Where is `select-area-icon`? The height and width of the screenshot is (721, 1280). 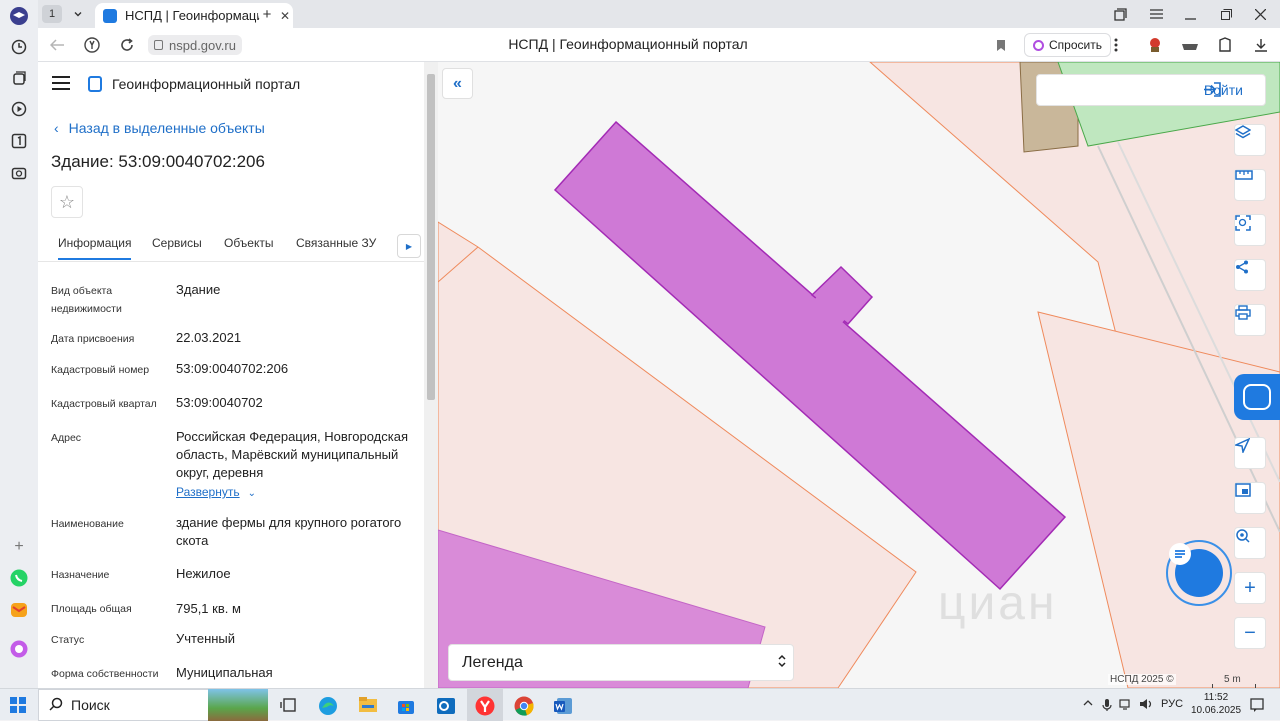 select-area-icon is located at coordinates (1250, 230).